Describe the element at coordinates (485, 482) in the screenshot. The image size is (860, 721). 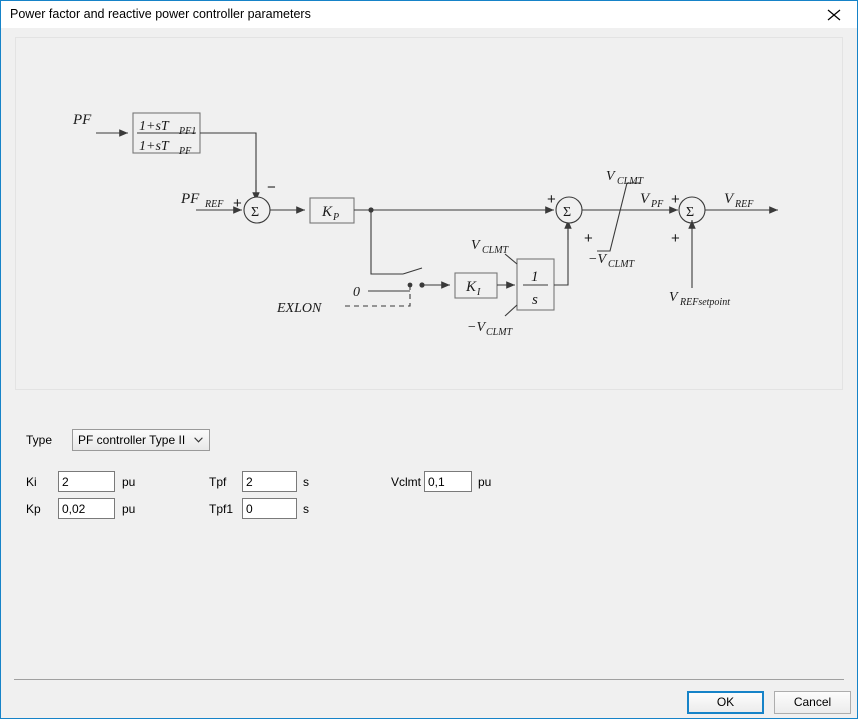
I see `vclmt-unit: pu` at that location.